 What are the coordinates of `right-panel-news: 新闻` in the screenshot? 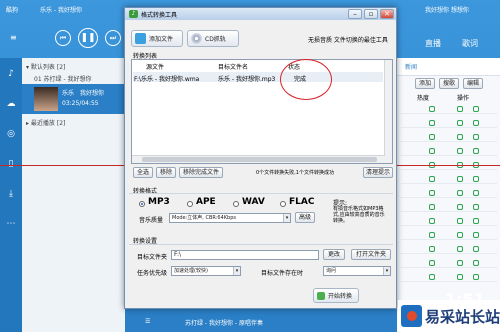 It's located at (411, 66).